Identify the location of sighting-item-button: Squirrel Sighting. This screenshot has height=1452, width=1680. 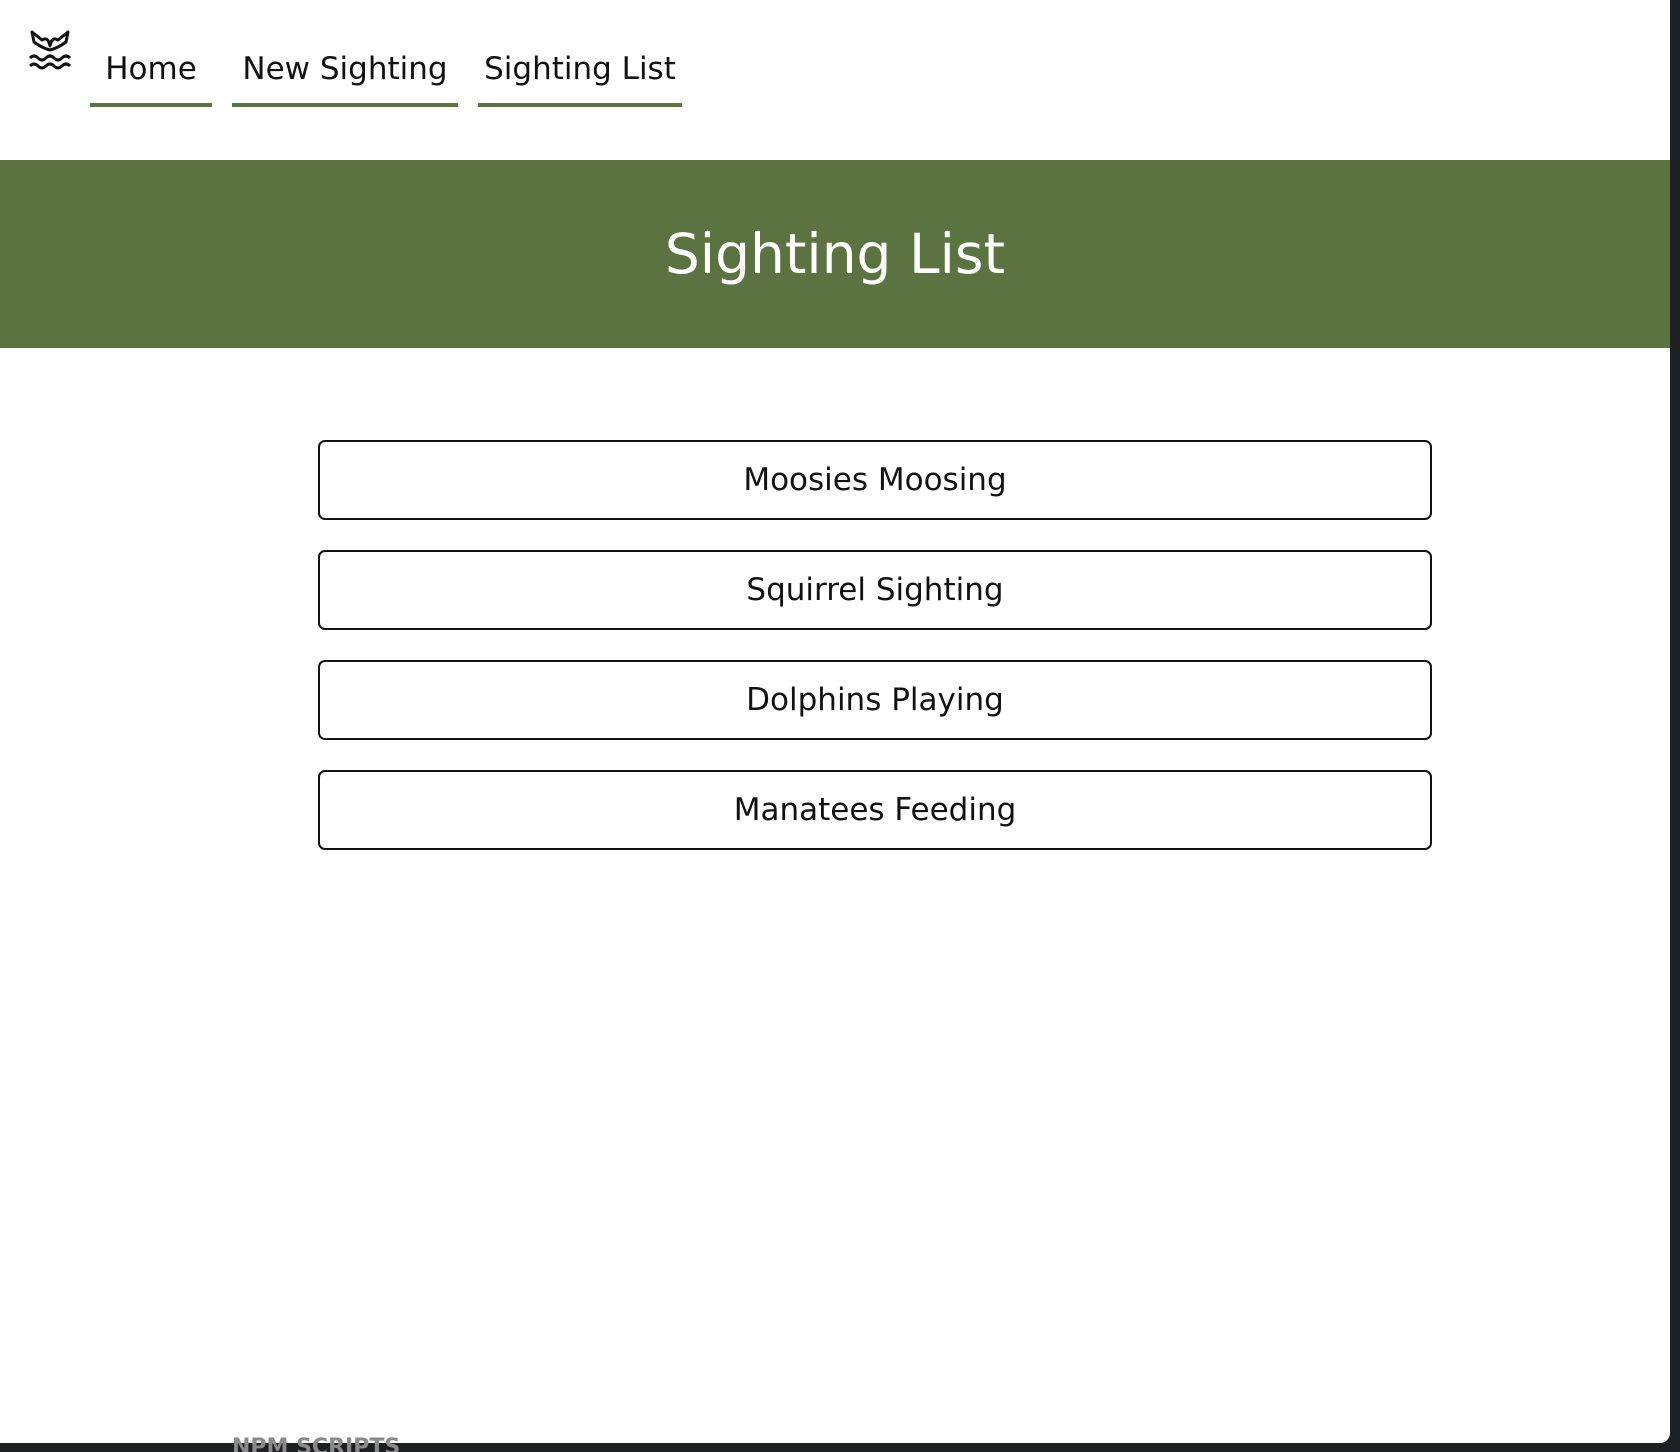
(875, 590).